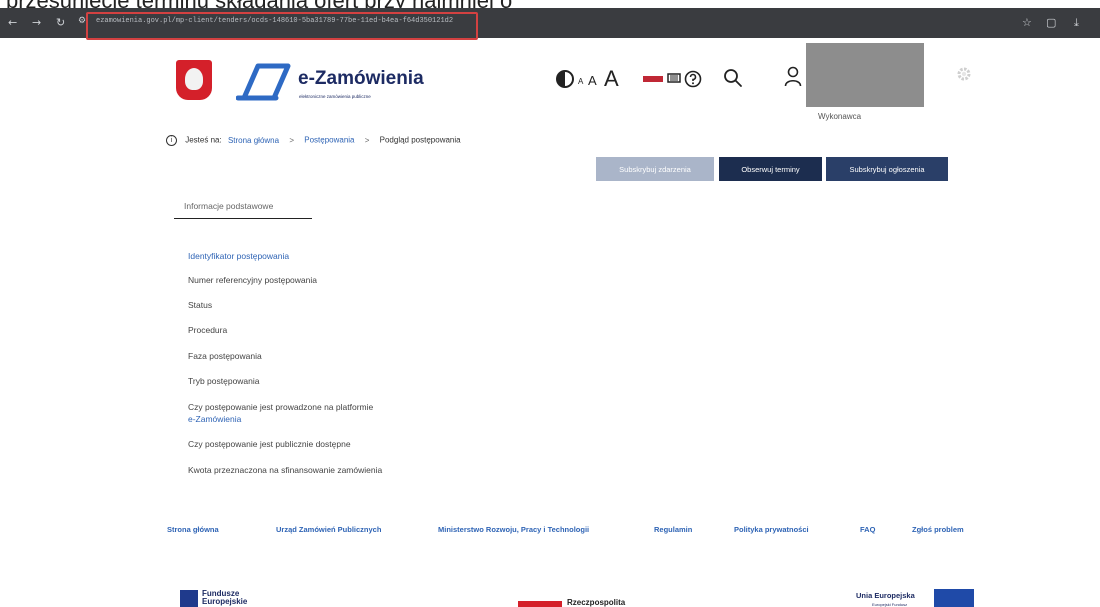  I want to click on reload-icon: ↻, so click(60, 22).